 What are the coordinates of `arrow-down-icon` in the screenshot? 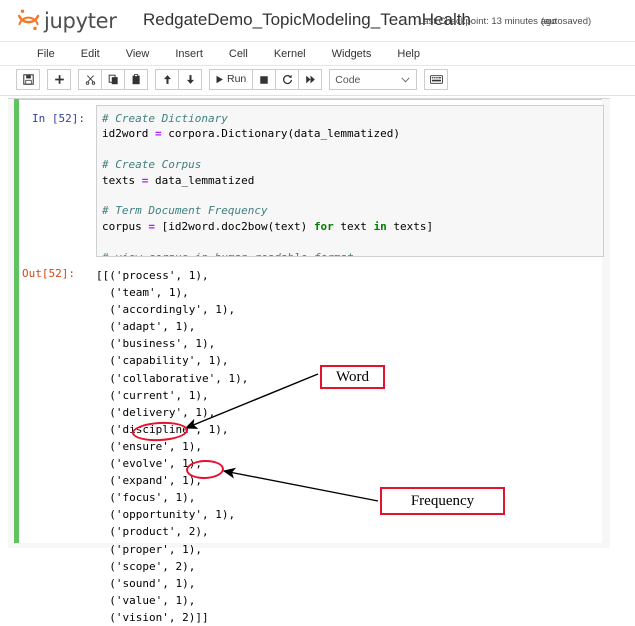 It's located at (190, 79).